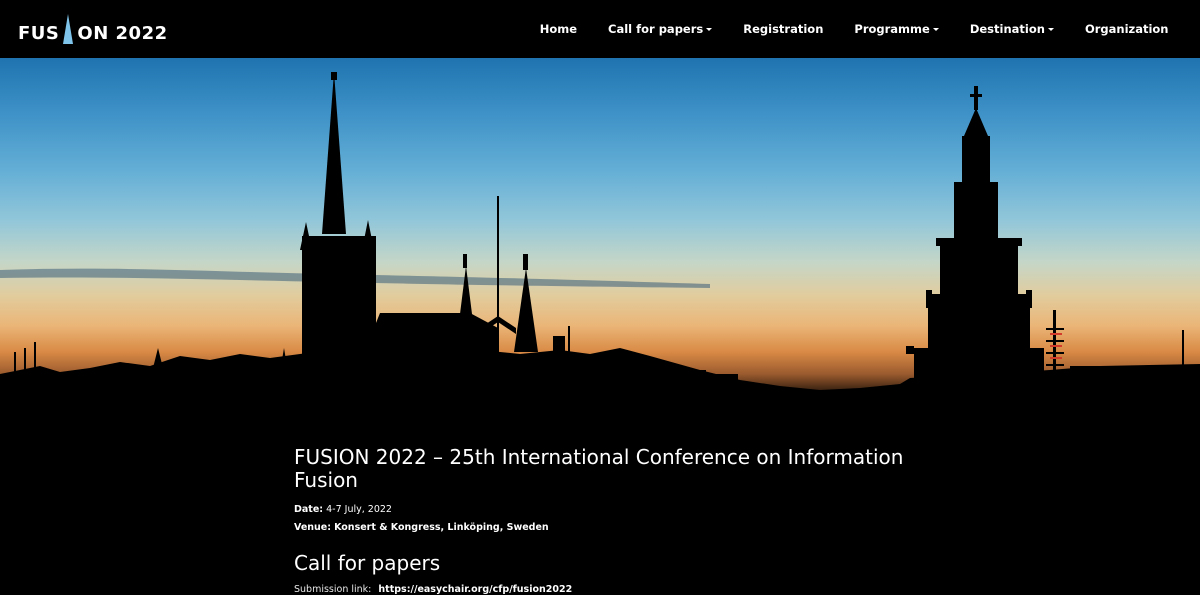  What do you see at coordinates (783, 29) in the screenshot?
I see `nav-registration: Registration` at bounding box center [783, 29].